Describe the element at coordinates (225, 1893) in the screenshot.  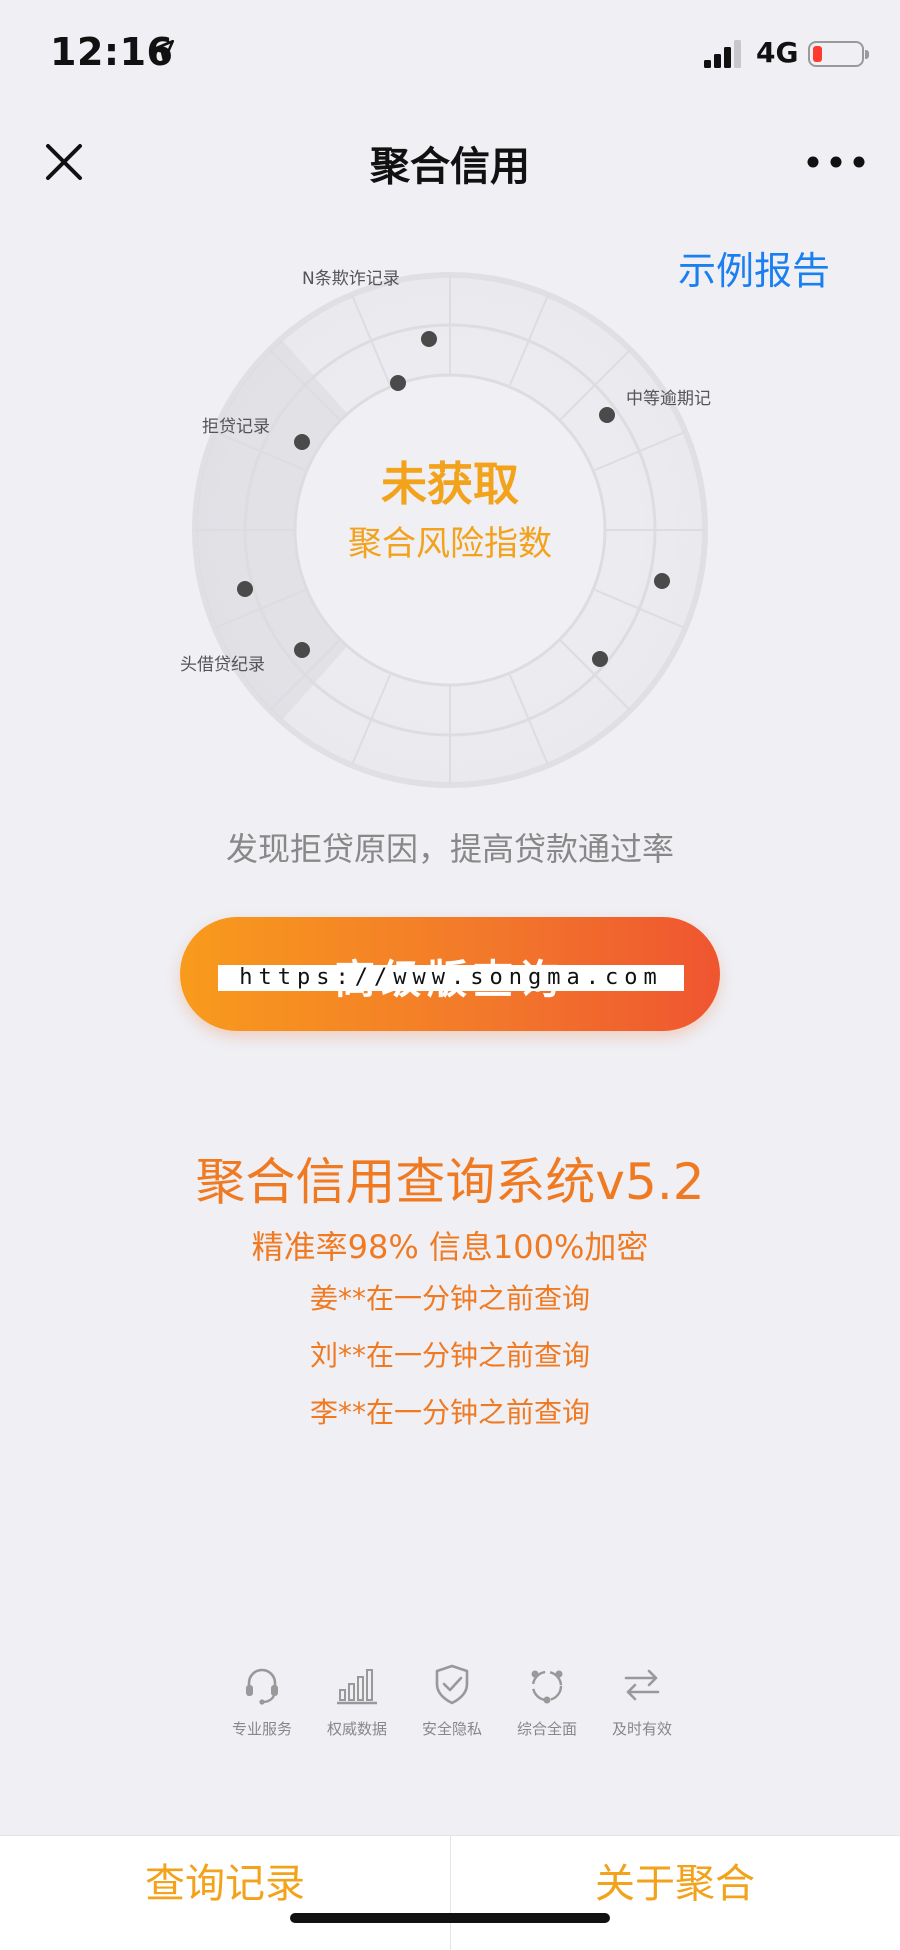
I see `tab-query-records: 查询记录` at that location.